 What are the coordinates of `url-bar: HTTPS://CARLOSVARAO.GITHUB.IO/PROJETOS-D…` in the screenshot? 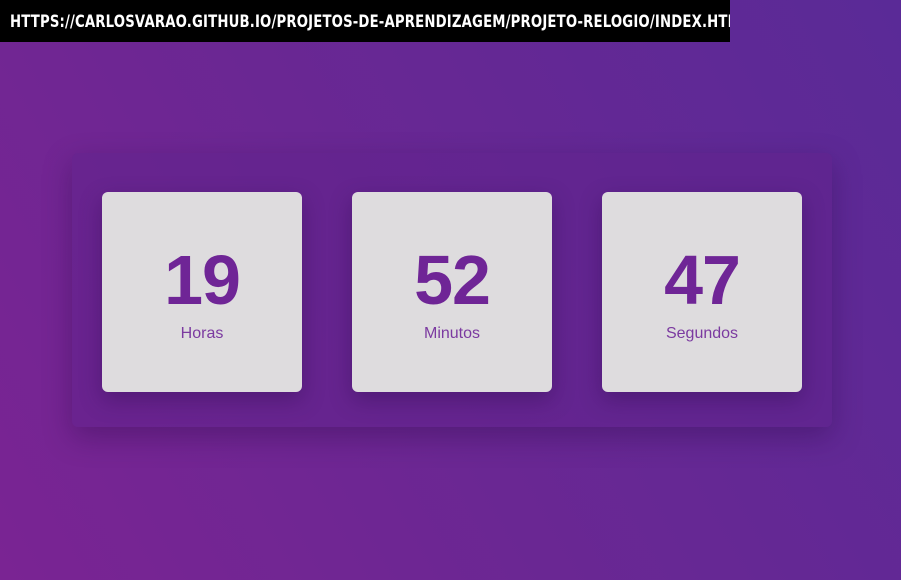 It's located at (365, 21).